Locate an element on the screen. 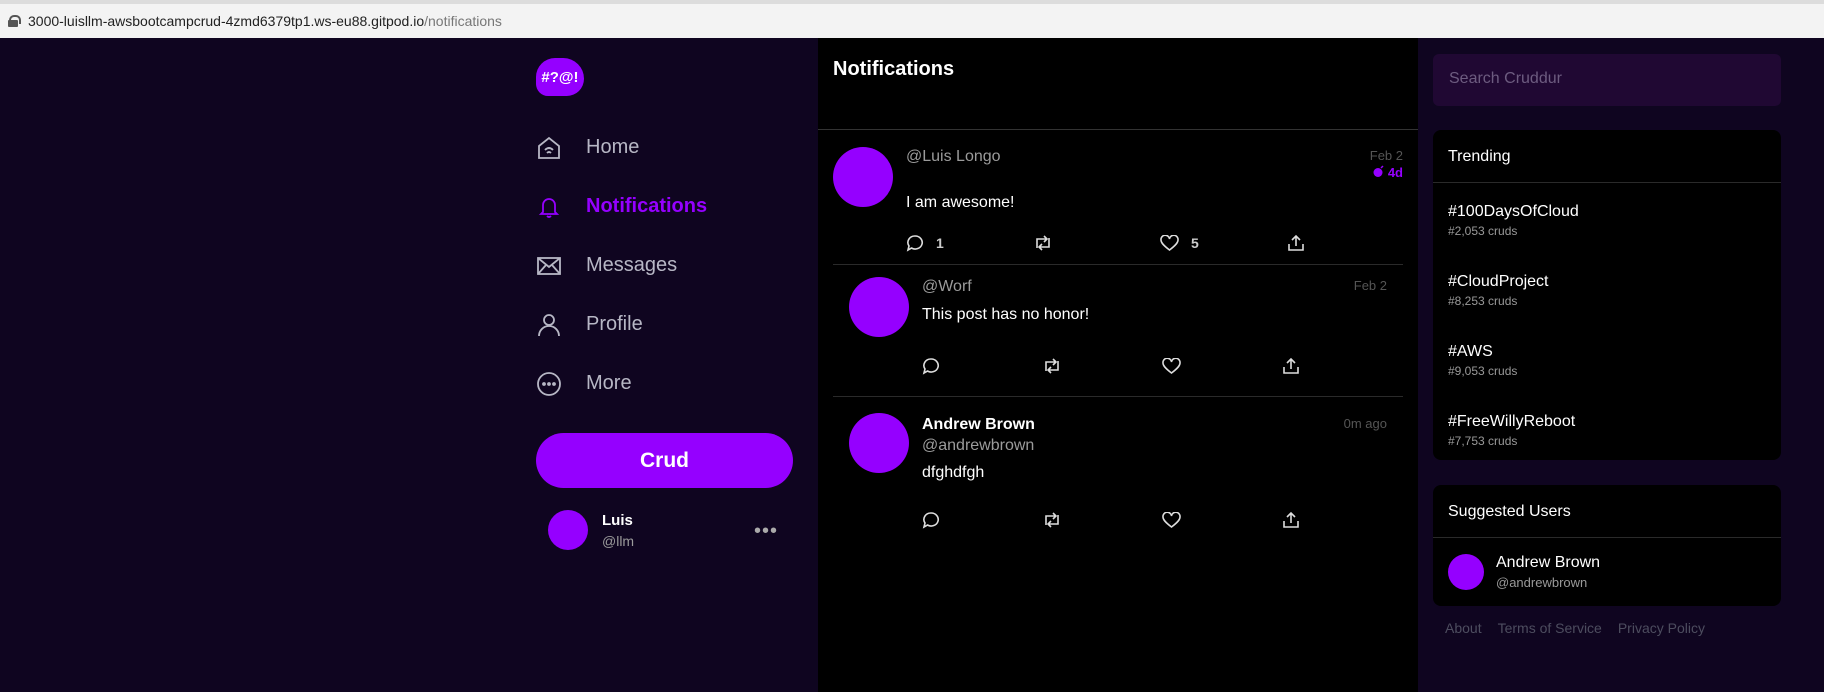 The height and width of the screenshot is (692, 1824). expires-badge: 4d is located at coordinates (1387, 172).